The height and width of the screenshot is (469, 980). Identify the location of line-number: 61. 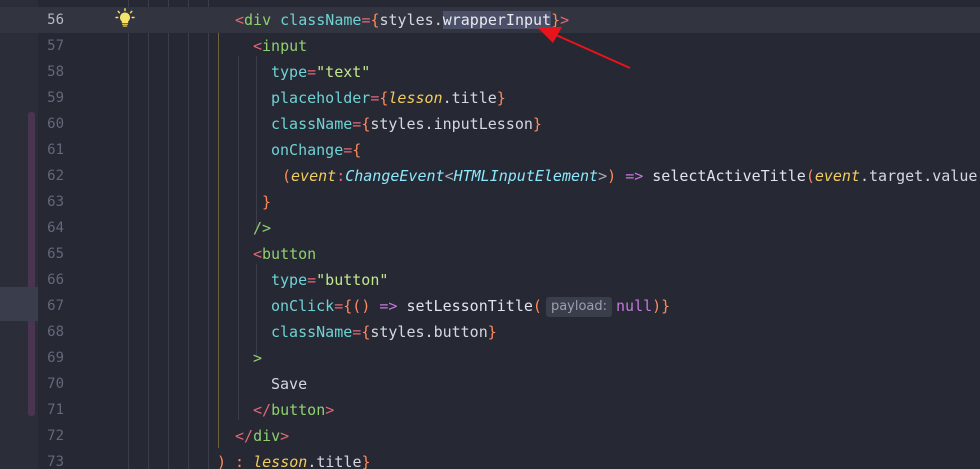
(55, 150).